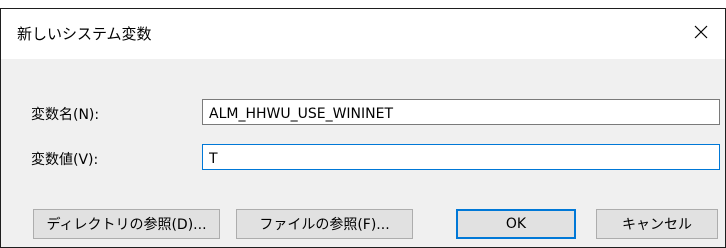 This screenshot has height=248, width=726. I want to click on close-icon, so click(701, 32).